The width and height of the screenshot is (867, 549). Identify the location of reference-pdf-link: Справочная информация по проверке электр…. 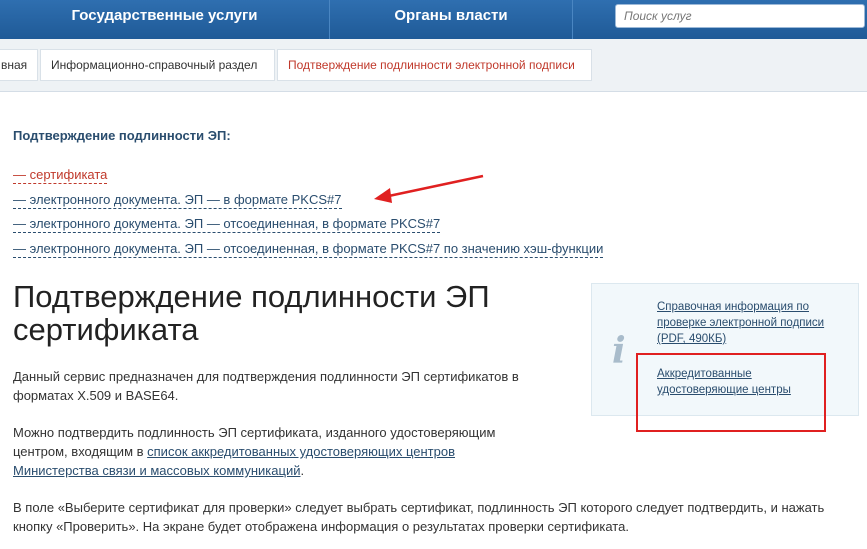
(744, 323).